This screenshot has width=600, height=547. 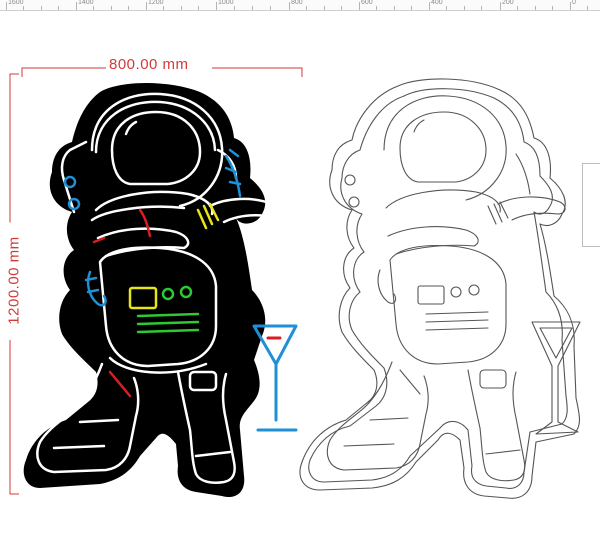 What do you see at coordinates (149, 64) in the screenshot?
I see `width-dimension-label: 800.00 mm` at bounding box center [149, 64].